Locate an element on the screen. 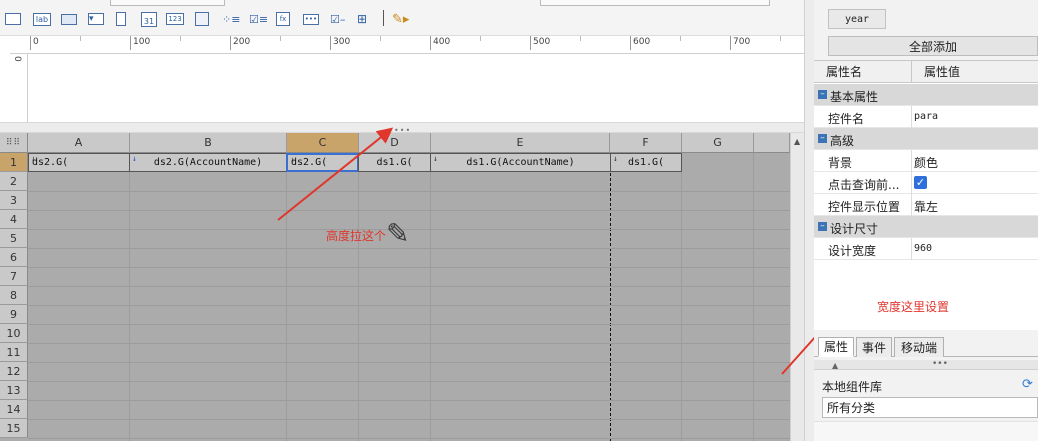  column-header: B is located at coordinates (208, 143).